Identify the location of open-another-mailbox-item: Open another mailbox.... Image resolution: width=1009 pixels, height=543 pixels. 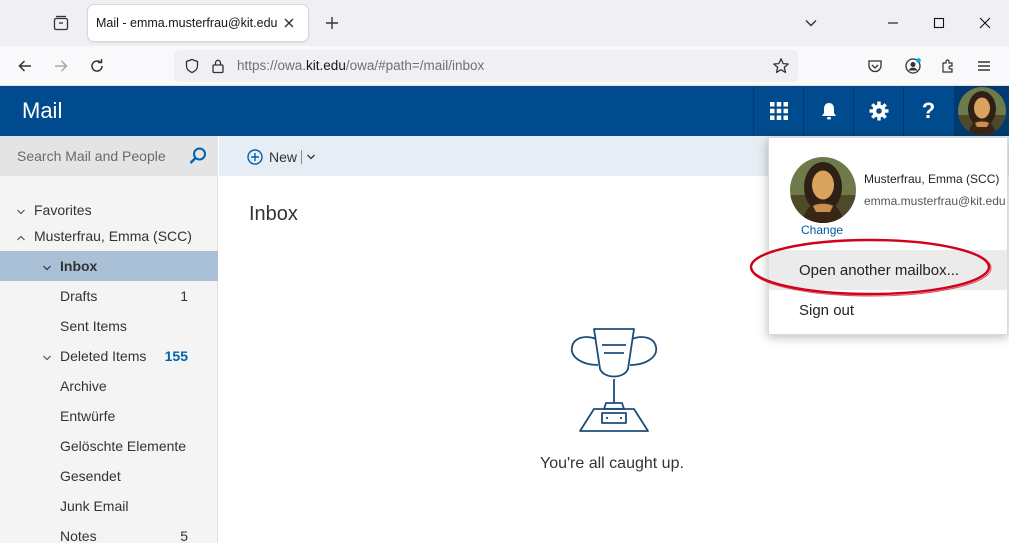
(888, 270).